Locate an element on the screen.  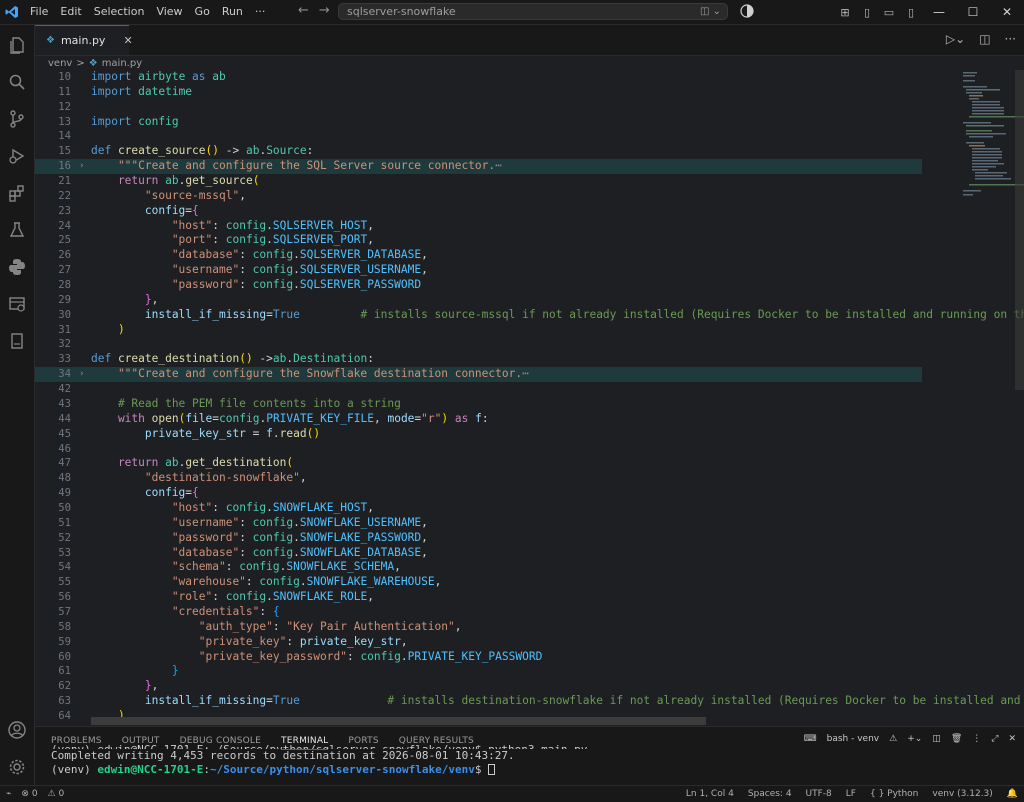
code-line: 62 }, is located at coordinates (478, 686).